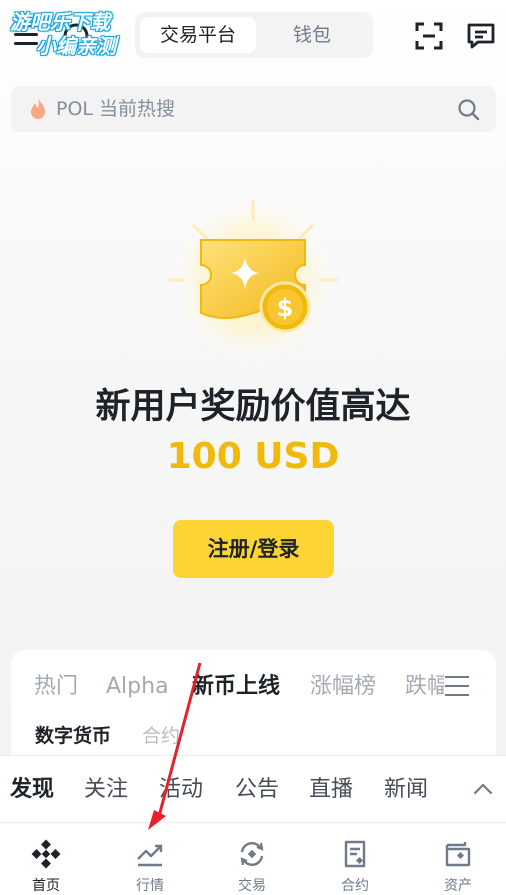 This screenshot has width=506, height=895. Describe the element at coordinates (252, 886) in the screenshot. I see `nav-trade-label: 交易` at that location.